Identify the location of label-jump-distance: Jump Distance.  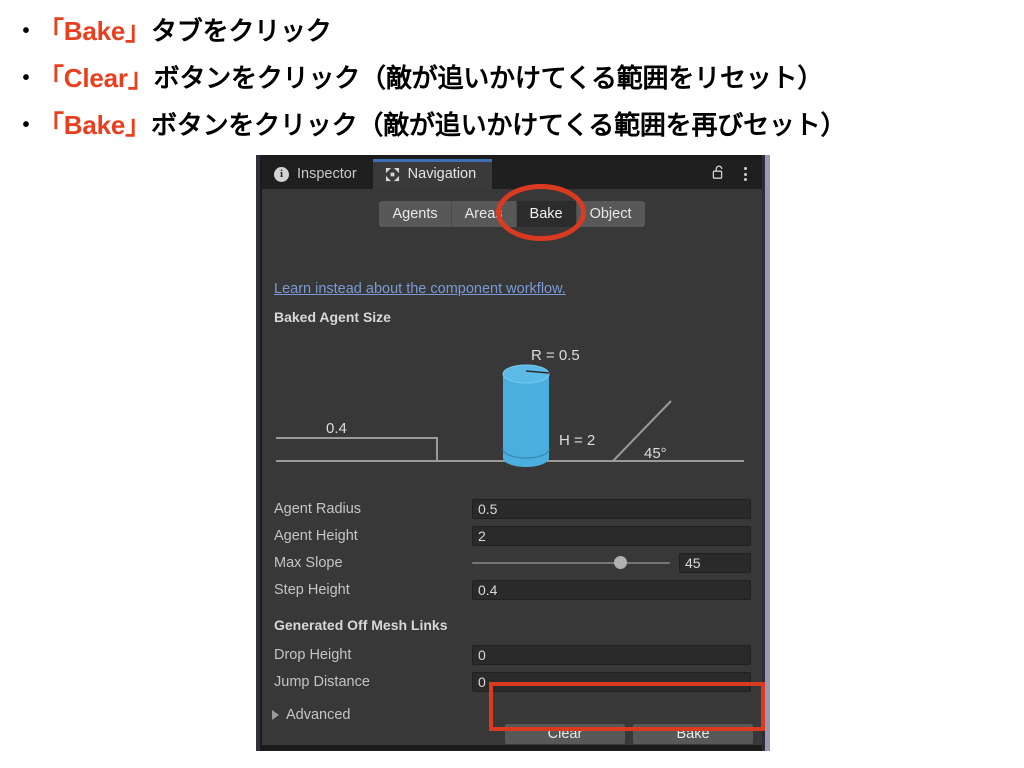
(322, 681).